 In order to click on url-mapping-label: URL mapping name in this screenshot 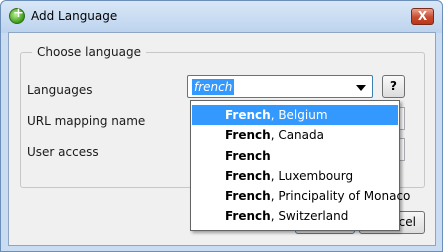, I will do `click(86, 121)`.